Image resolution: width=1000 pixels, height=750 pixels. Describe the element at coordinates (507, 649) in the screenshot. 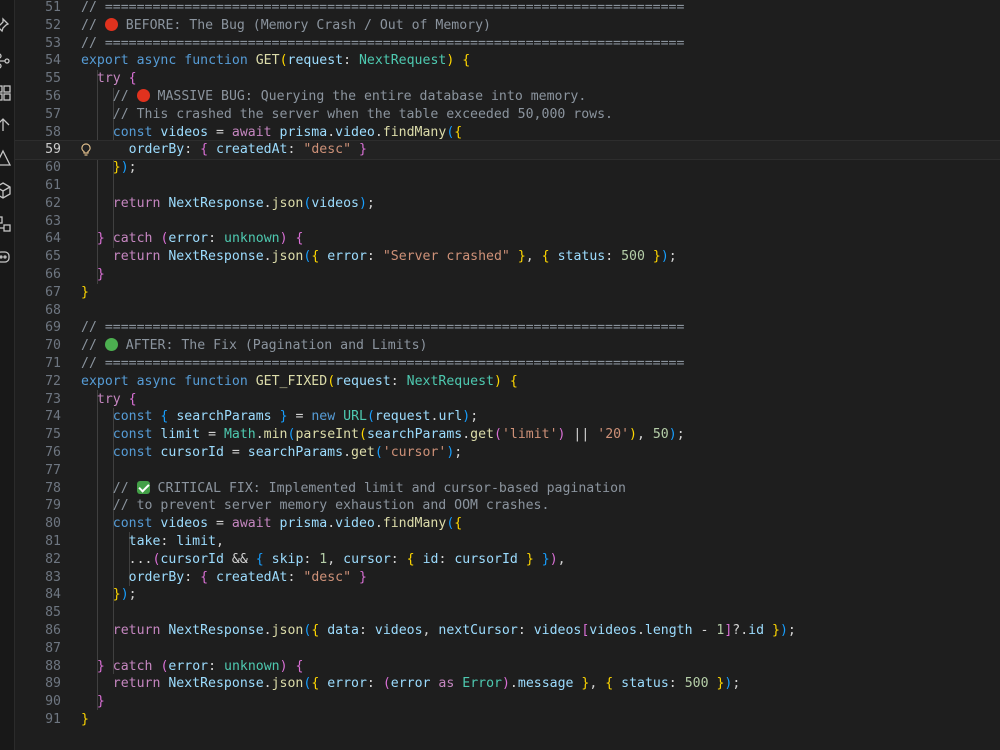

I see `code-line: 87` at that location.